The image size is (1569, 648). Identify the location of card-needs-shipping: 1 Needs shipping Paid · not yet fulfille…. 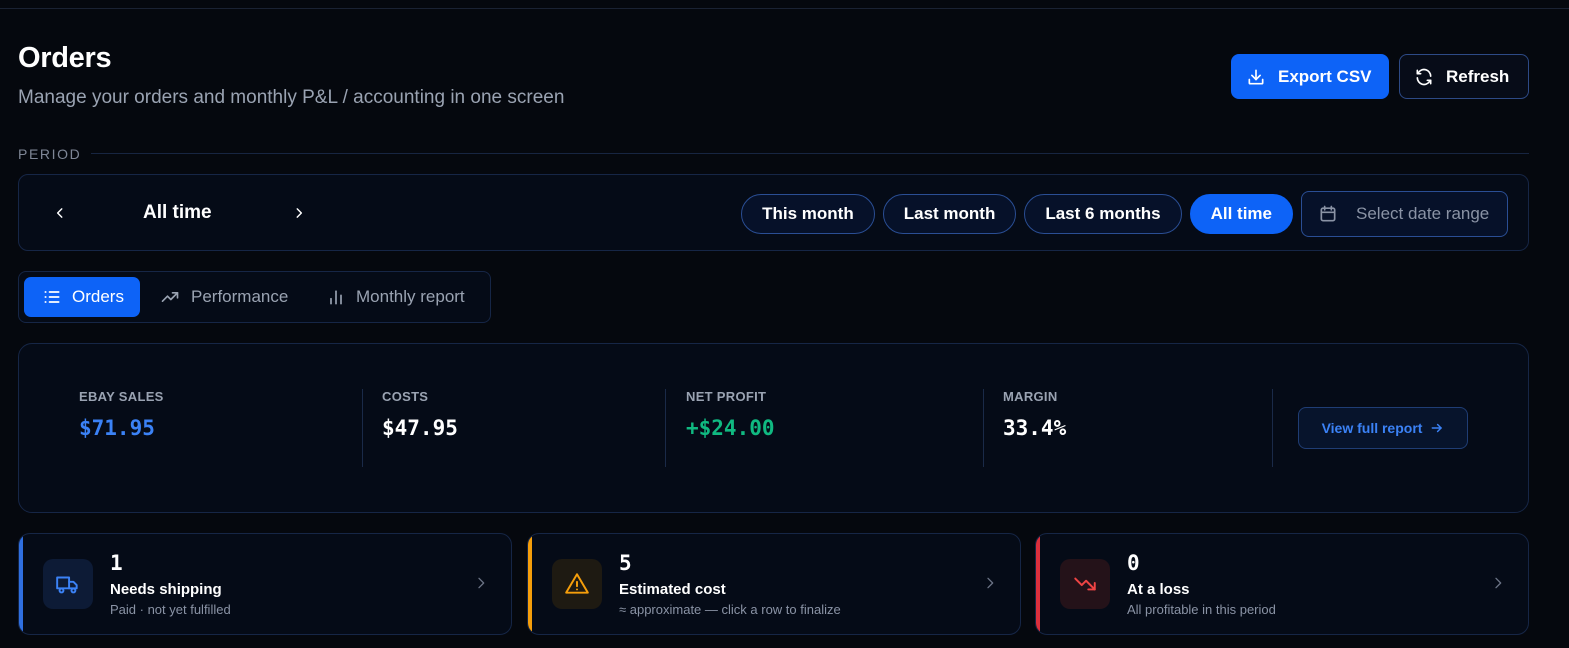
(265, 584).